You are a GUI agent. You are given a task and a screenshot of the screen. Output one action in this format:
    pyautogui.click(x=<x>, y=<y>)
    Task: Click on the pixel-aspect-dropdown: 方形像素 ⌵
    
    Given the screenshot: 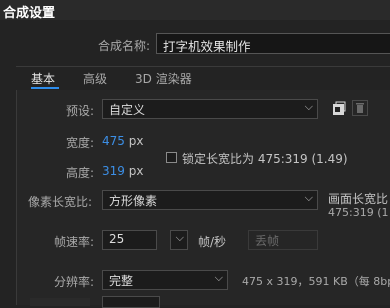 What is the action you would take?
    pyautogui.click(x=210, y=200)
    